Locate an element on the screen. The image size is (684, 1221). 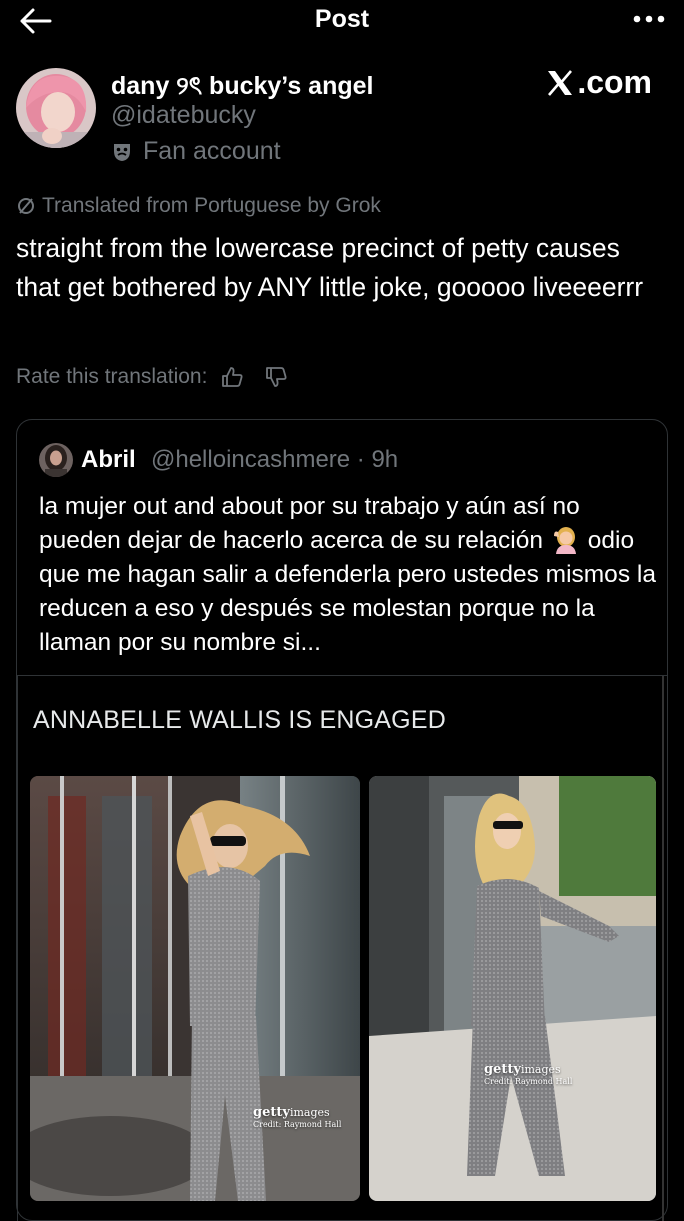
avatar is located at coordinates (56, 108).